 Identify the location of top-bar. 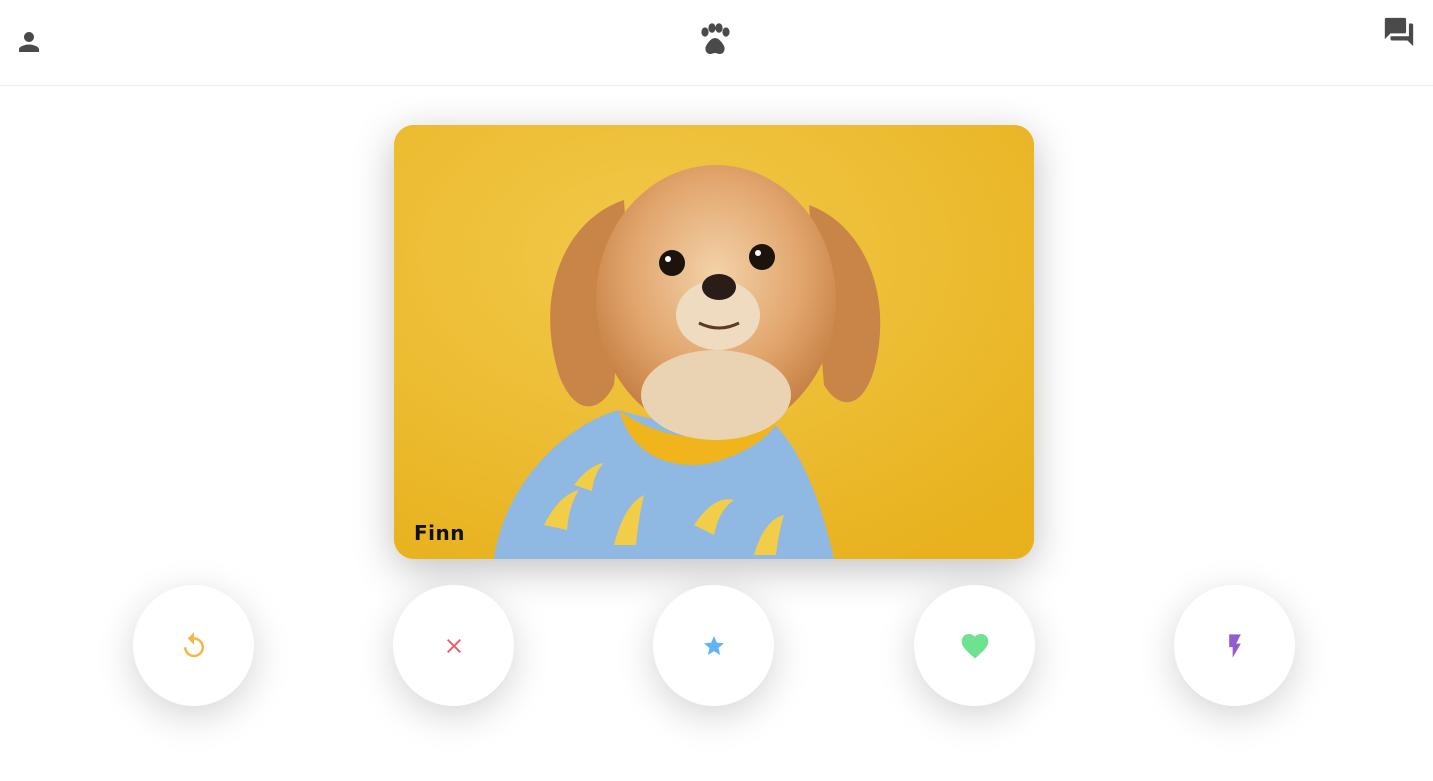
(716, 43).